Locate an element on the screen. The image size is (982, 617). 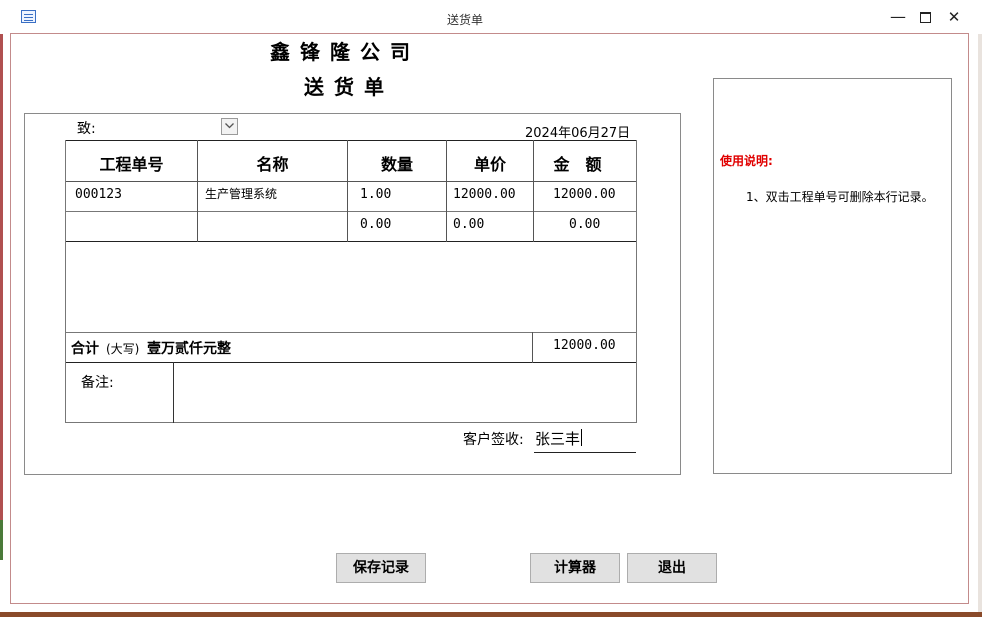
column-header-qty: 数量 is located at coordinates (396, 164).